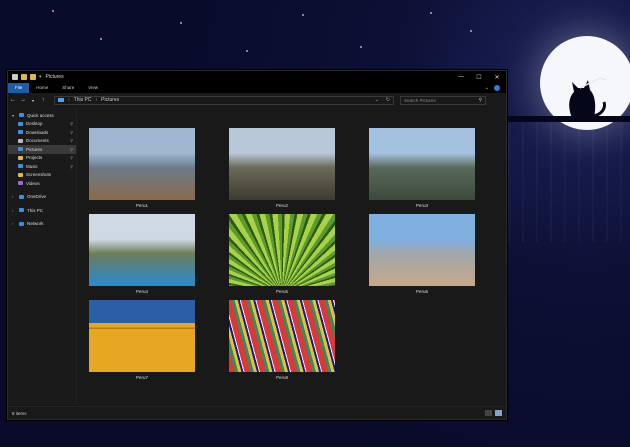  I want to click on search-box: Search Pictures ⚲, so click(443, 100).